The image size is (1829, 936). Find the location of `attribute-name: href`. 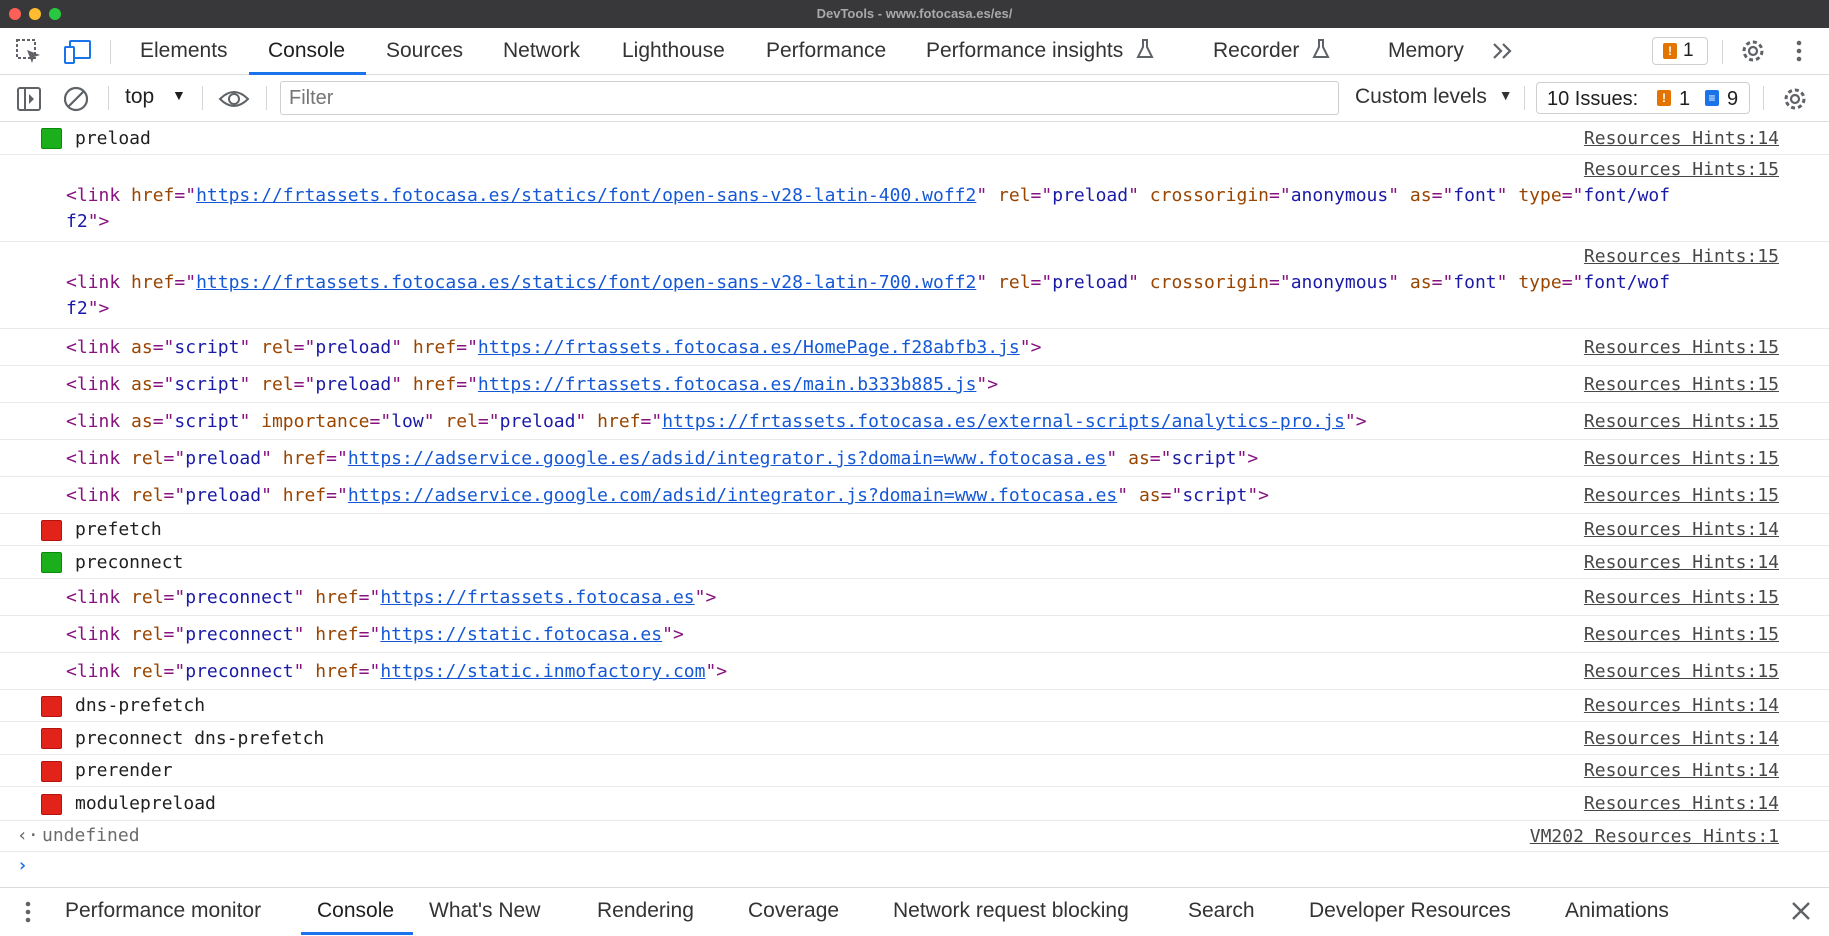

attribute-name: href is located at coordinates (304, 495).